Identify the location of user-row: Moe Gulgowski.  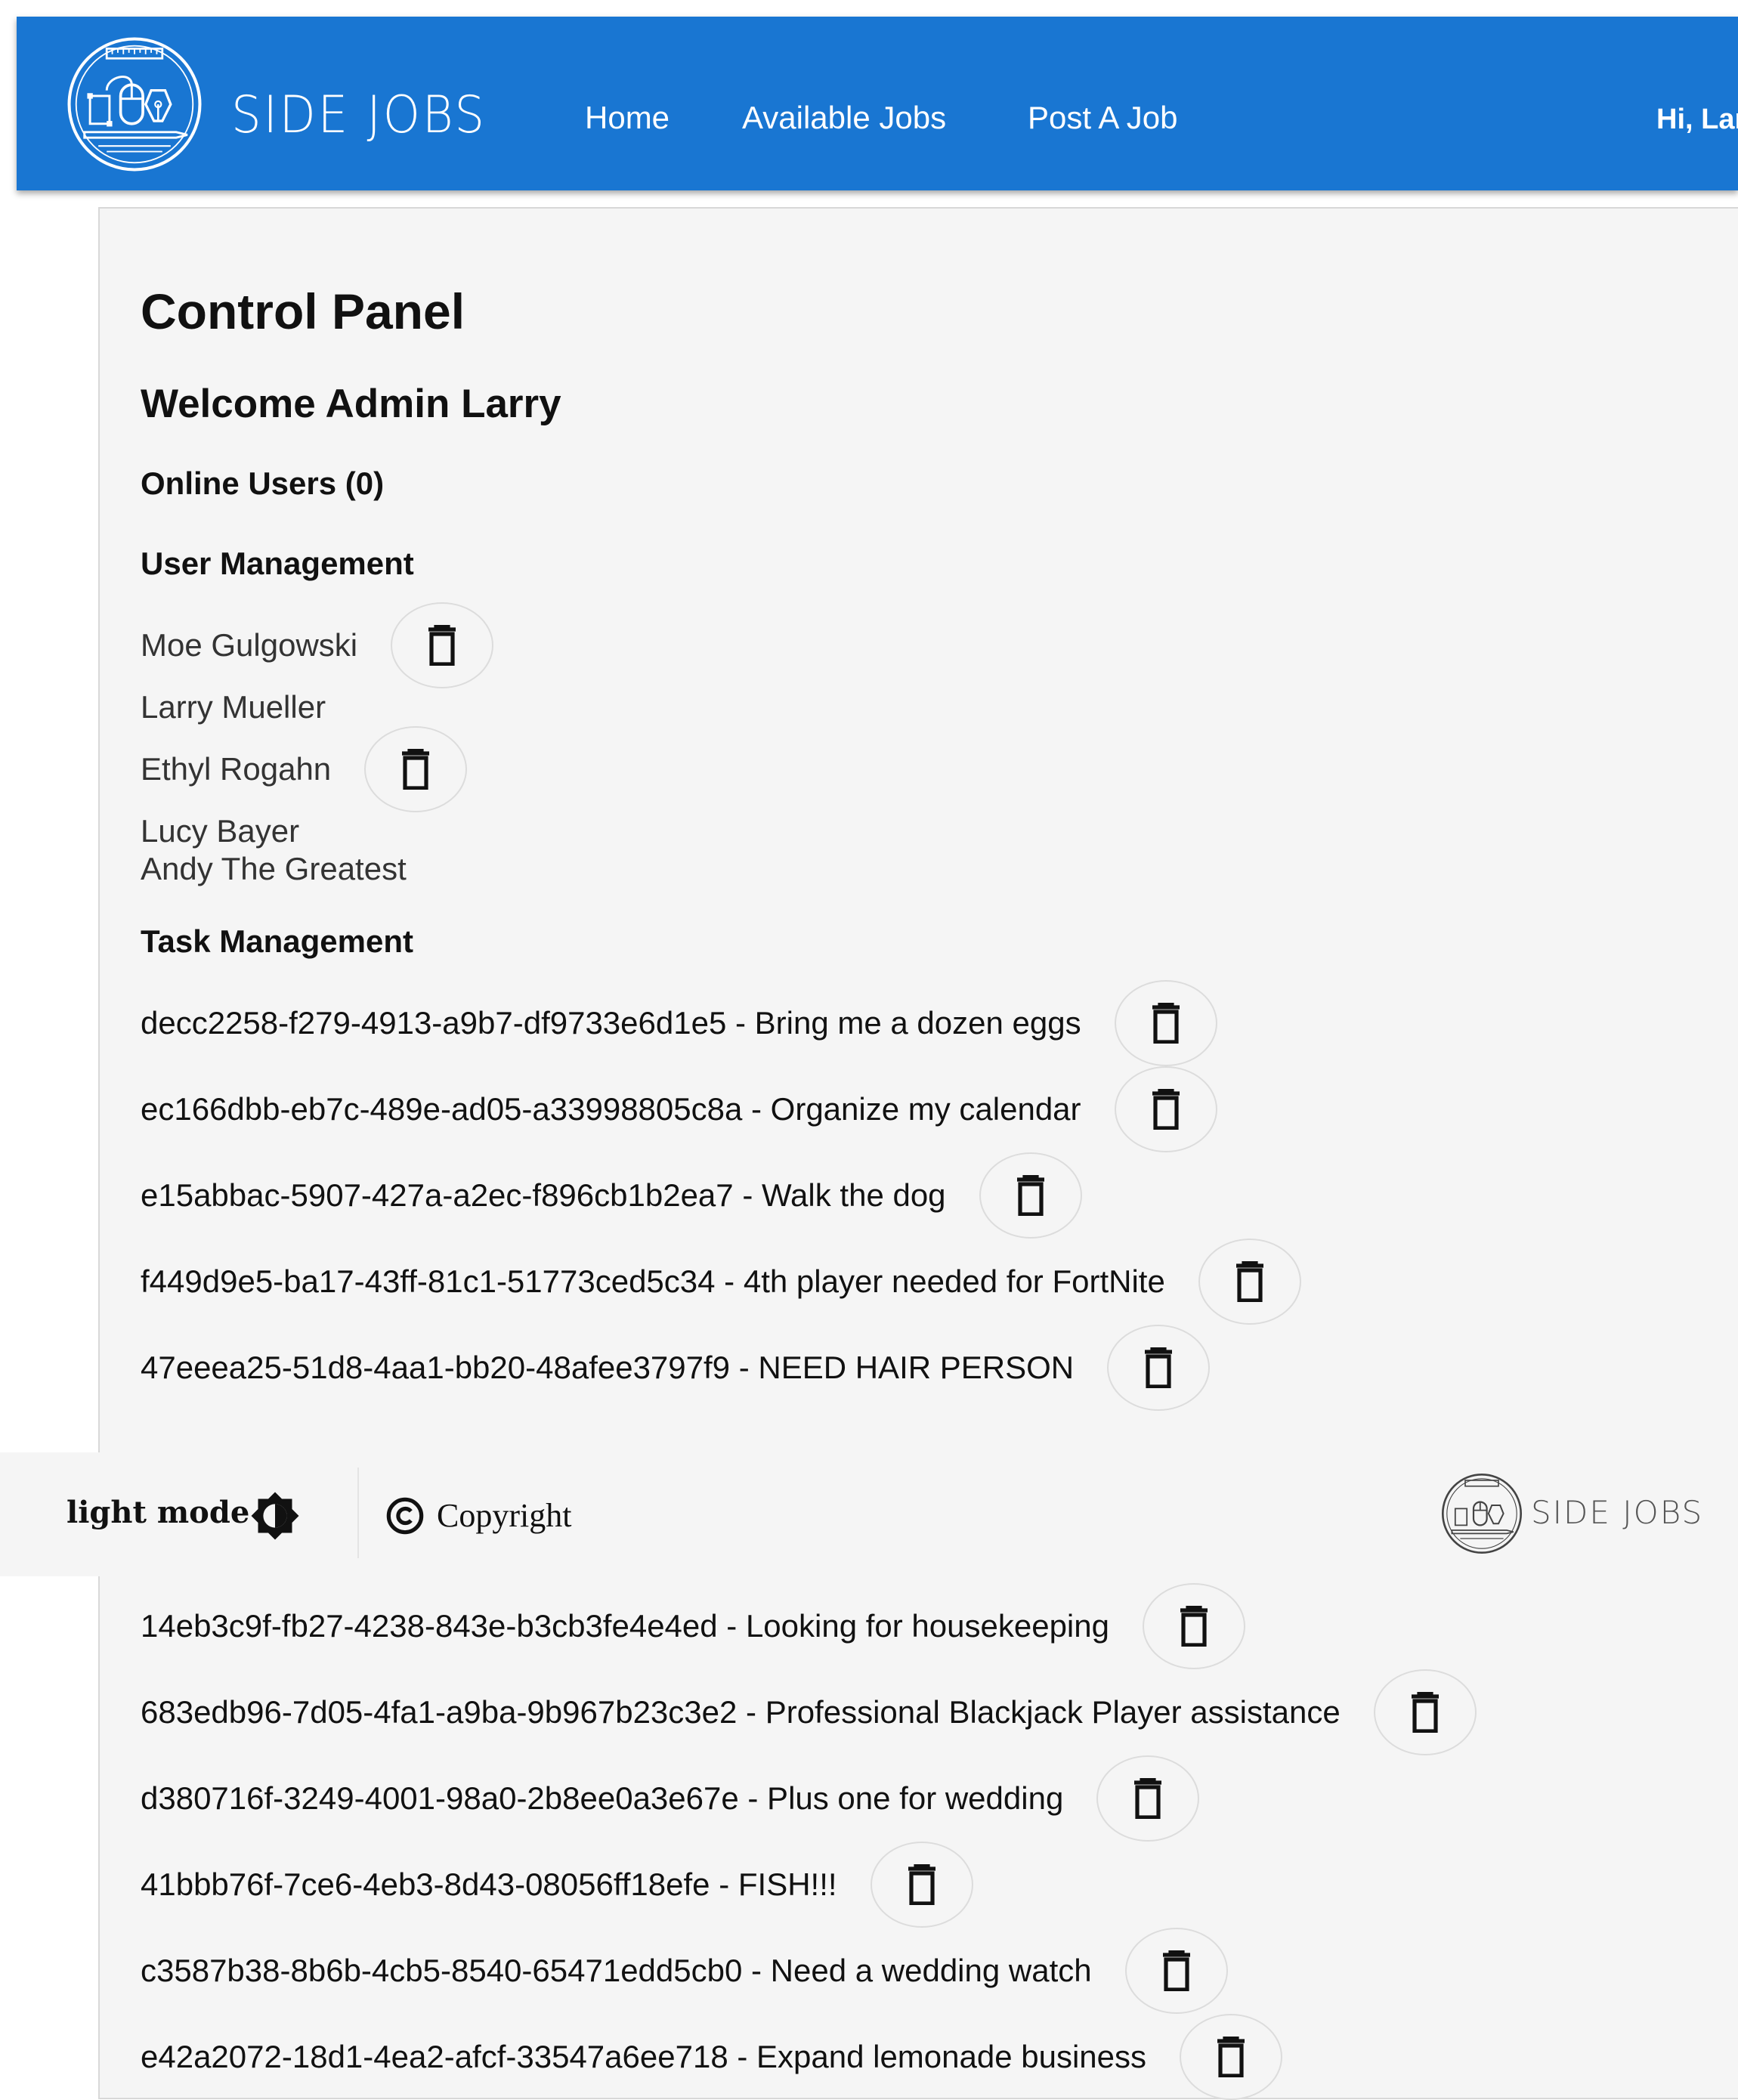
(317, 645).